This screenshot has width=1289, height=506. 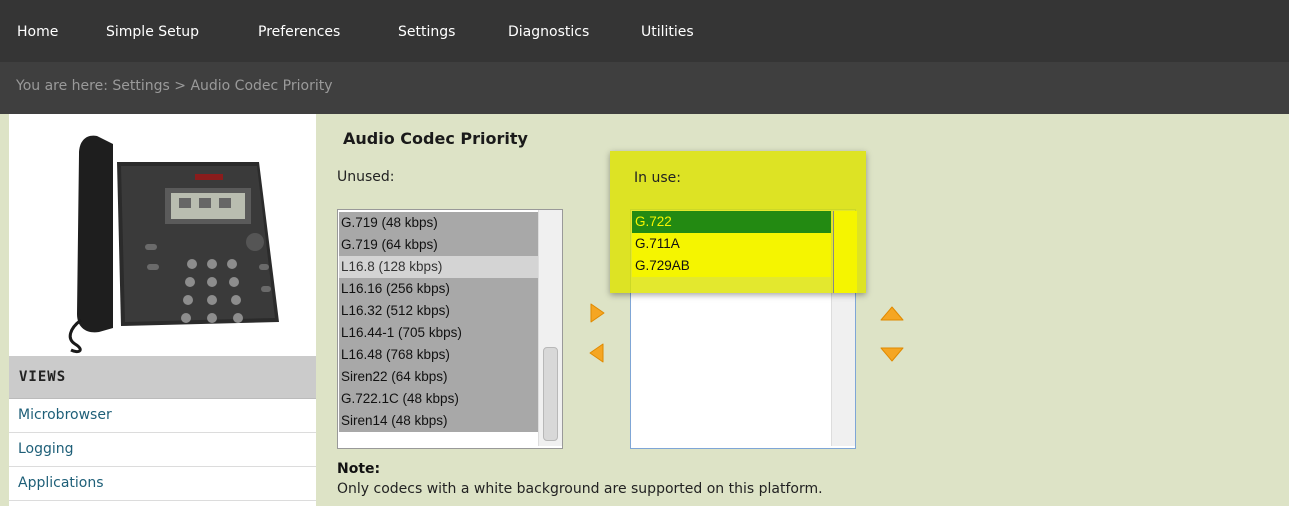 What do you see at coordinates (438, 289) in the screenshot?
I see `list-item: L16.16 (256 kbps)` at bounding box center [438, 289].